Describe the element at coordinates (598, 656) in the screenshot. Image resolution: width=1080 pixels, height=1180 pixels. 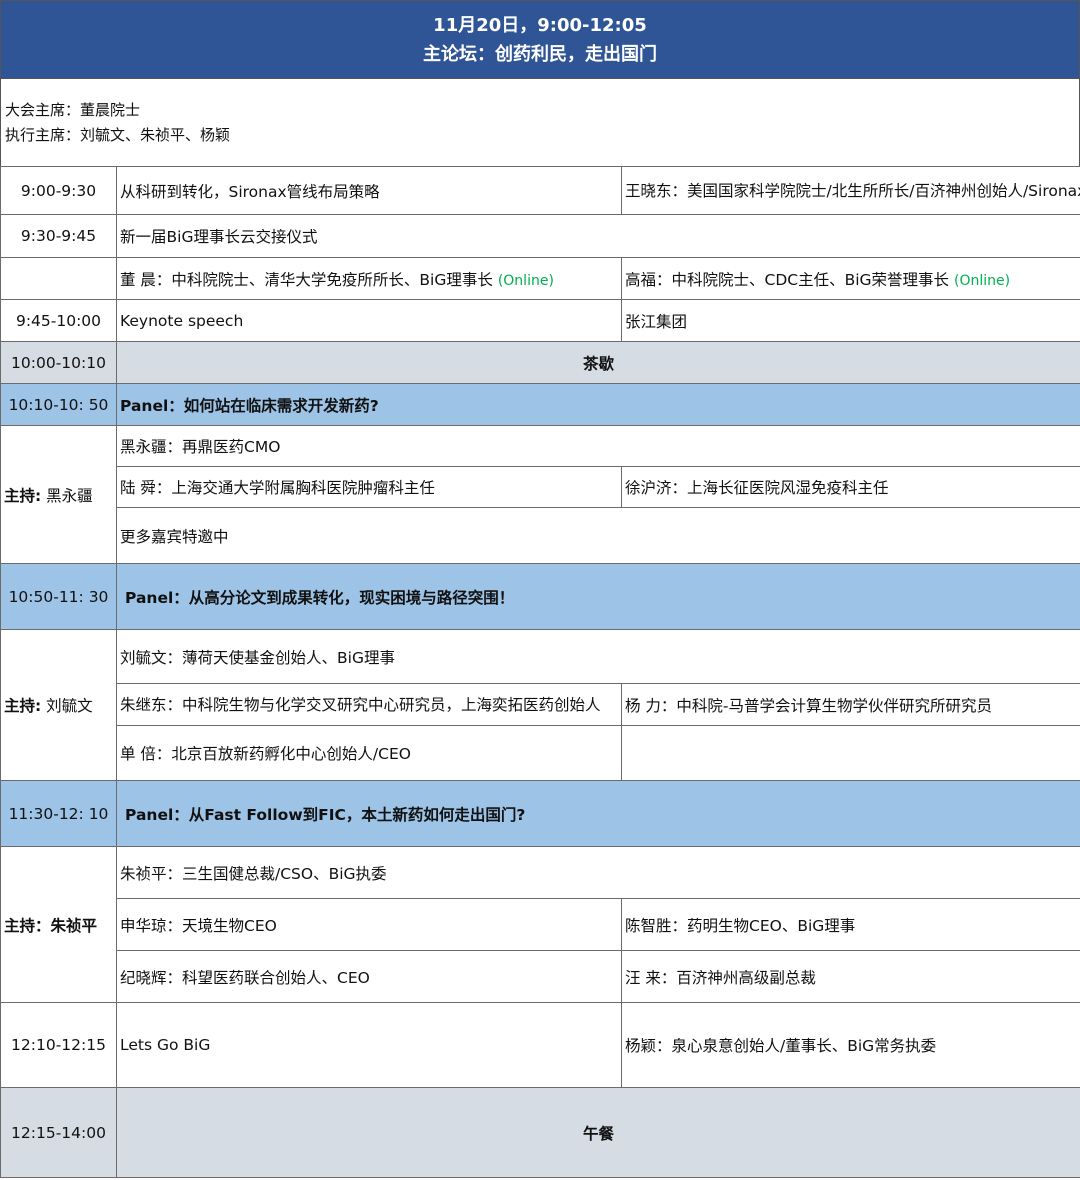
I see `panel-guest: 刘毓文：薄荷天使基金创始人、BiG理事` at that location.